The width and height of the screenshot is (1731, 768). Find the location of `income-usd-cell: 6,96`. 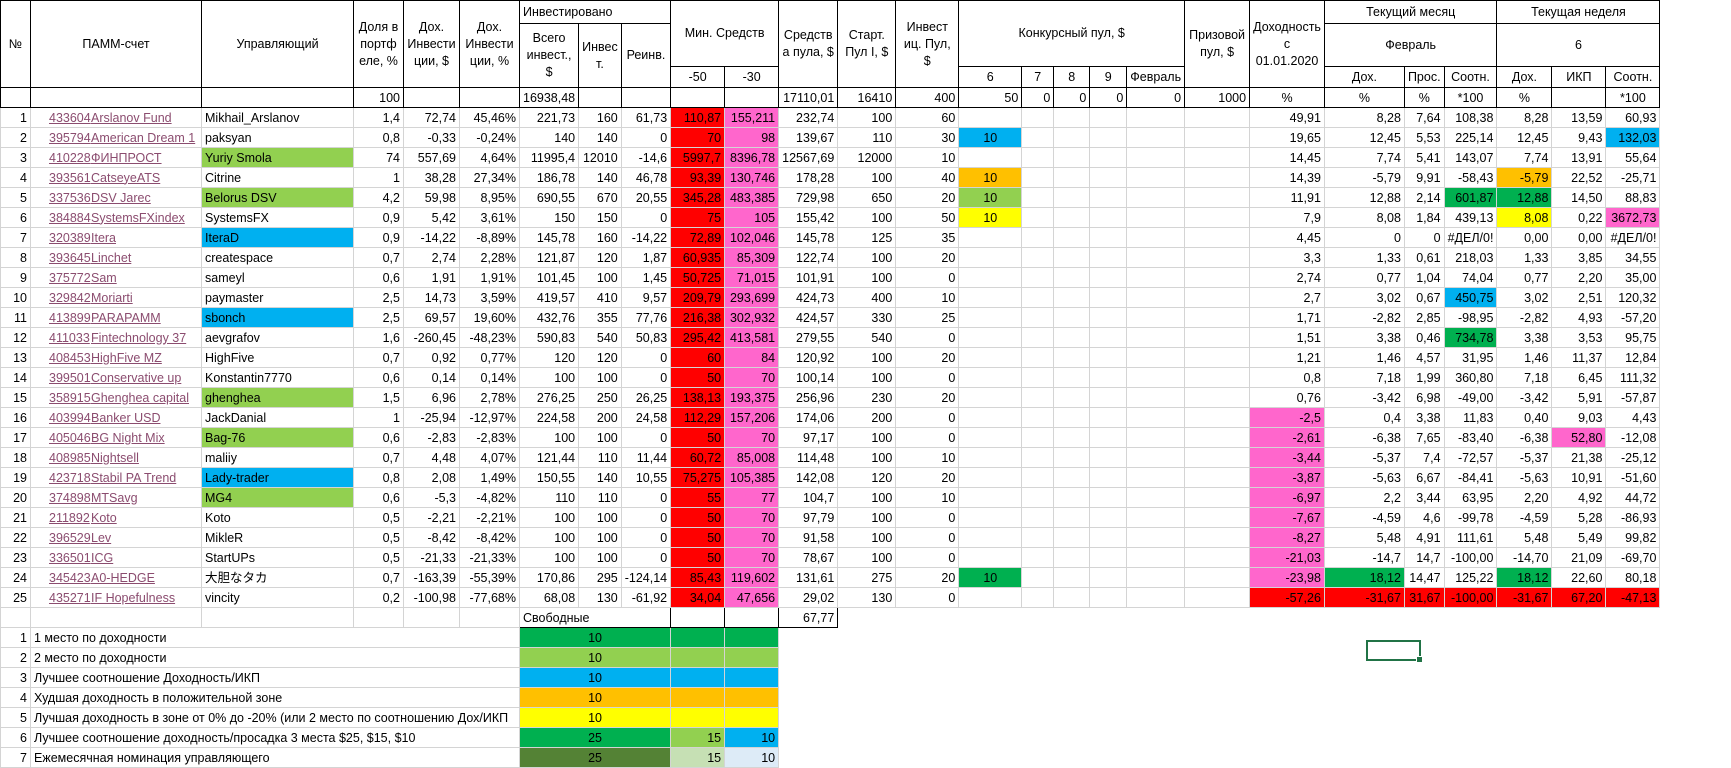

income-usd-cell: 6,96 is located at coordinates (431, 397).